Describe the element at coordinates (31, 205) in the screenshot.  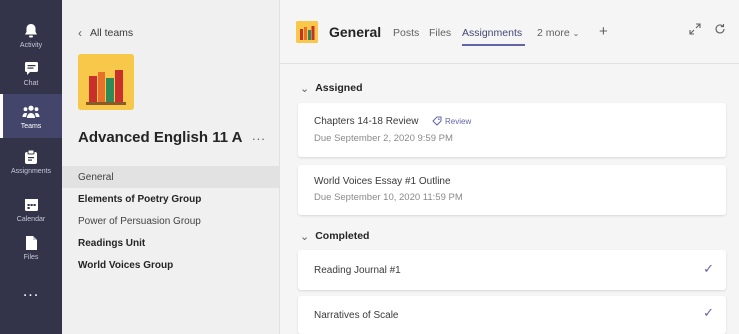
I see `calendar-icon` at that location.